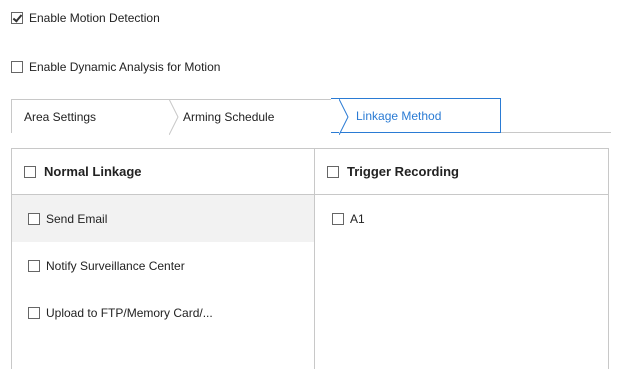 This screenshot has width=622, height=369. What do you see at coordinates (357, 218) in the screenshot?
I see `a1-label: A1` at bounding box center [357, 218].